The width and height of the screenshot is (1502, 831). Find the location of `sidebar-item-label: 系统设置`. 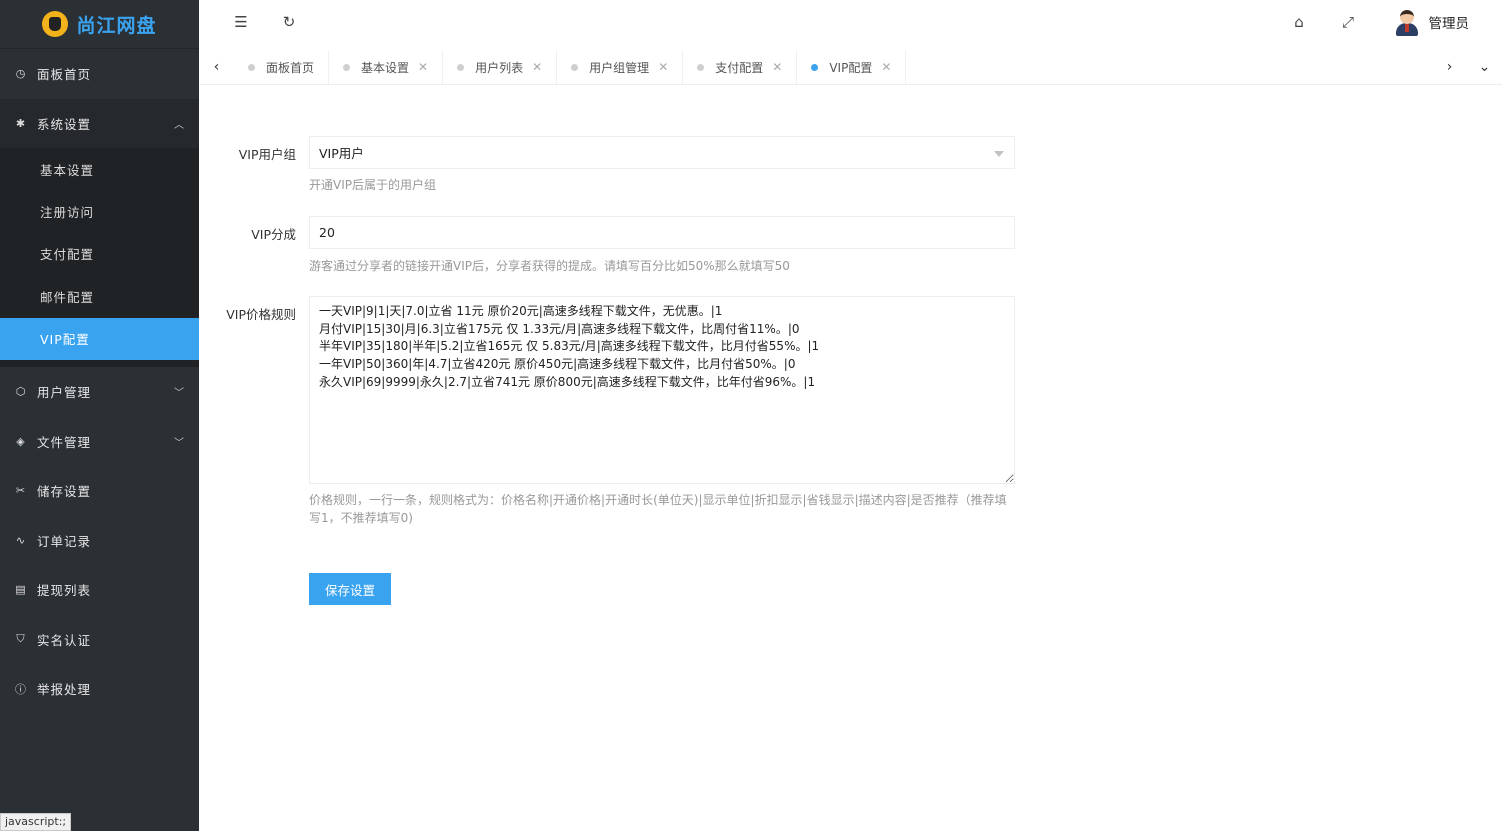

sidebar-item-label: 系统设置 is located at coordinates (64, 124).